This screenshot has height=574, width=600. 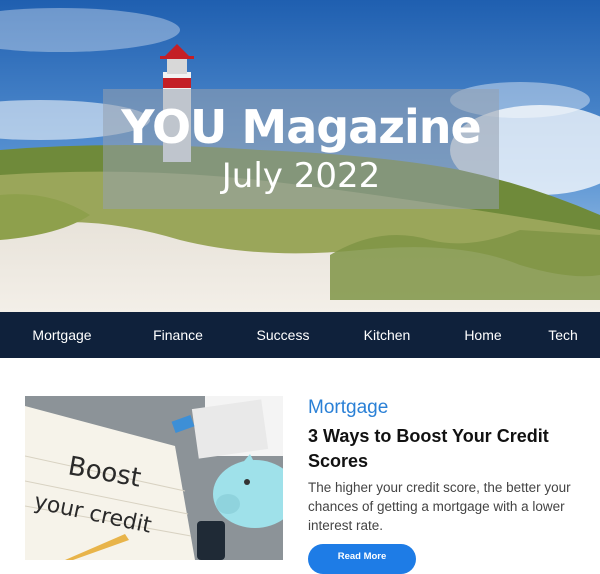 What do you see at coordinates (348, 408) in the screenshot?
I see `article-category: Mortgage` at bounding box center [348, 408].